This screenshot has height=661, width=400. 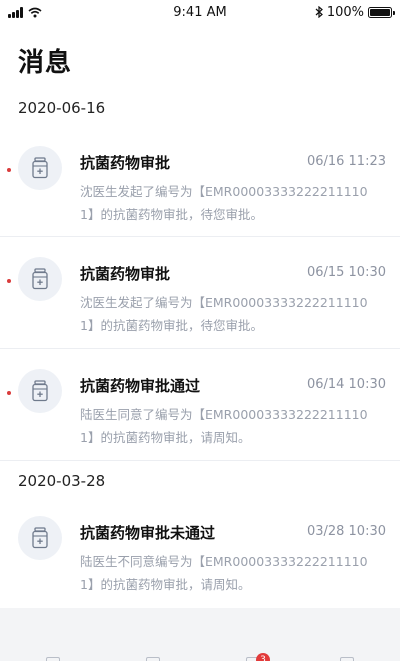 I want to click on status-time: 9:41 AM, so click(x=200, y=12).